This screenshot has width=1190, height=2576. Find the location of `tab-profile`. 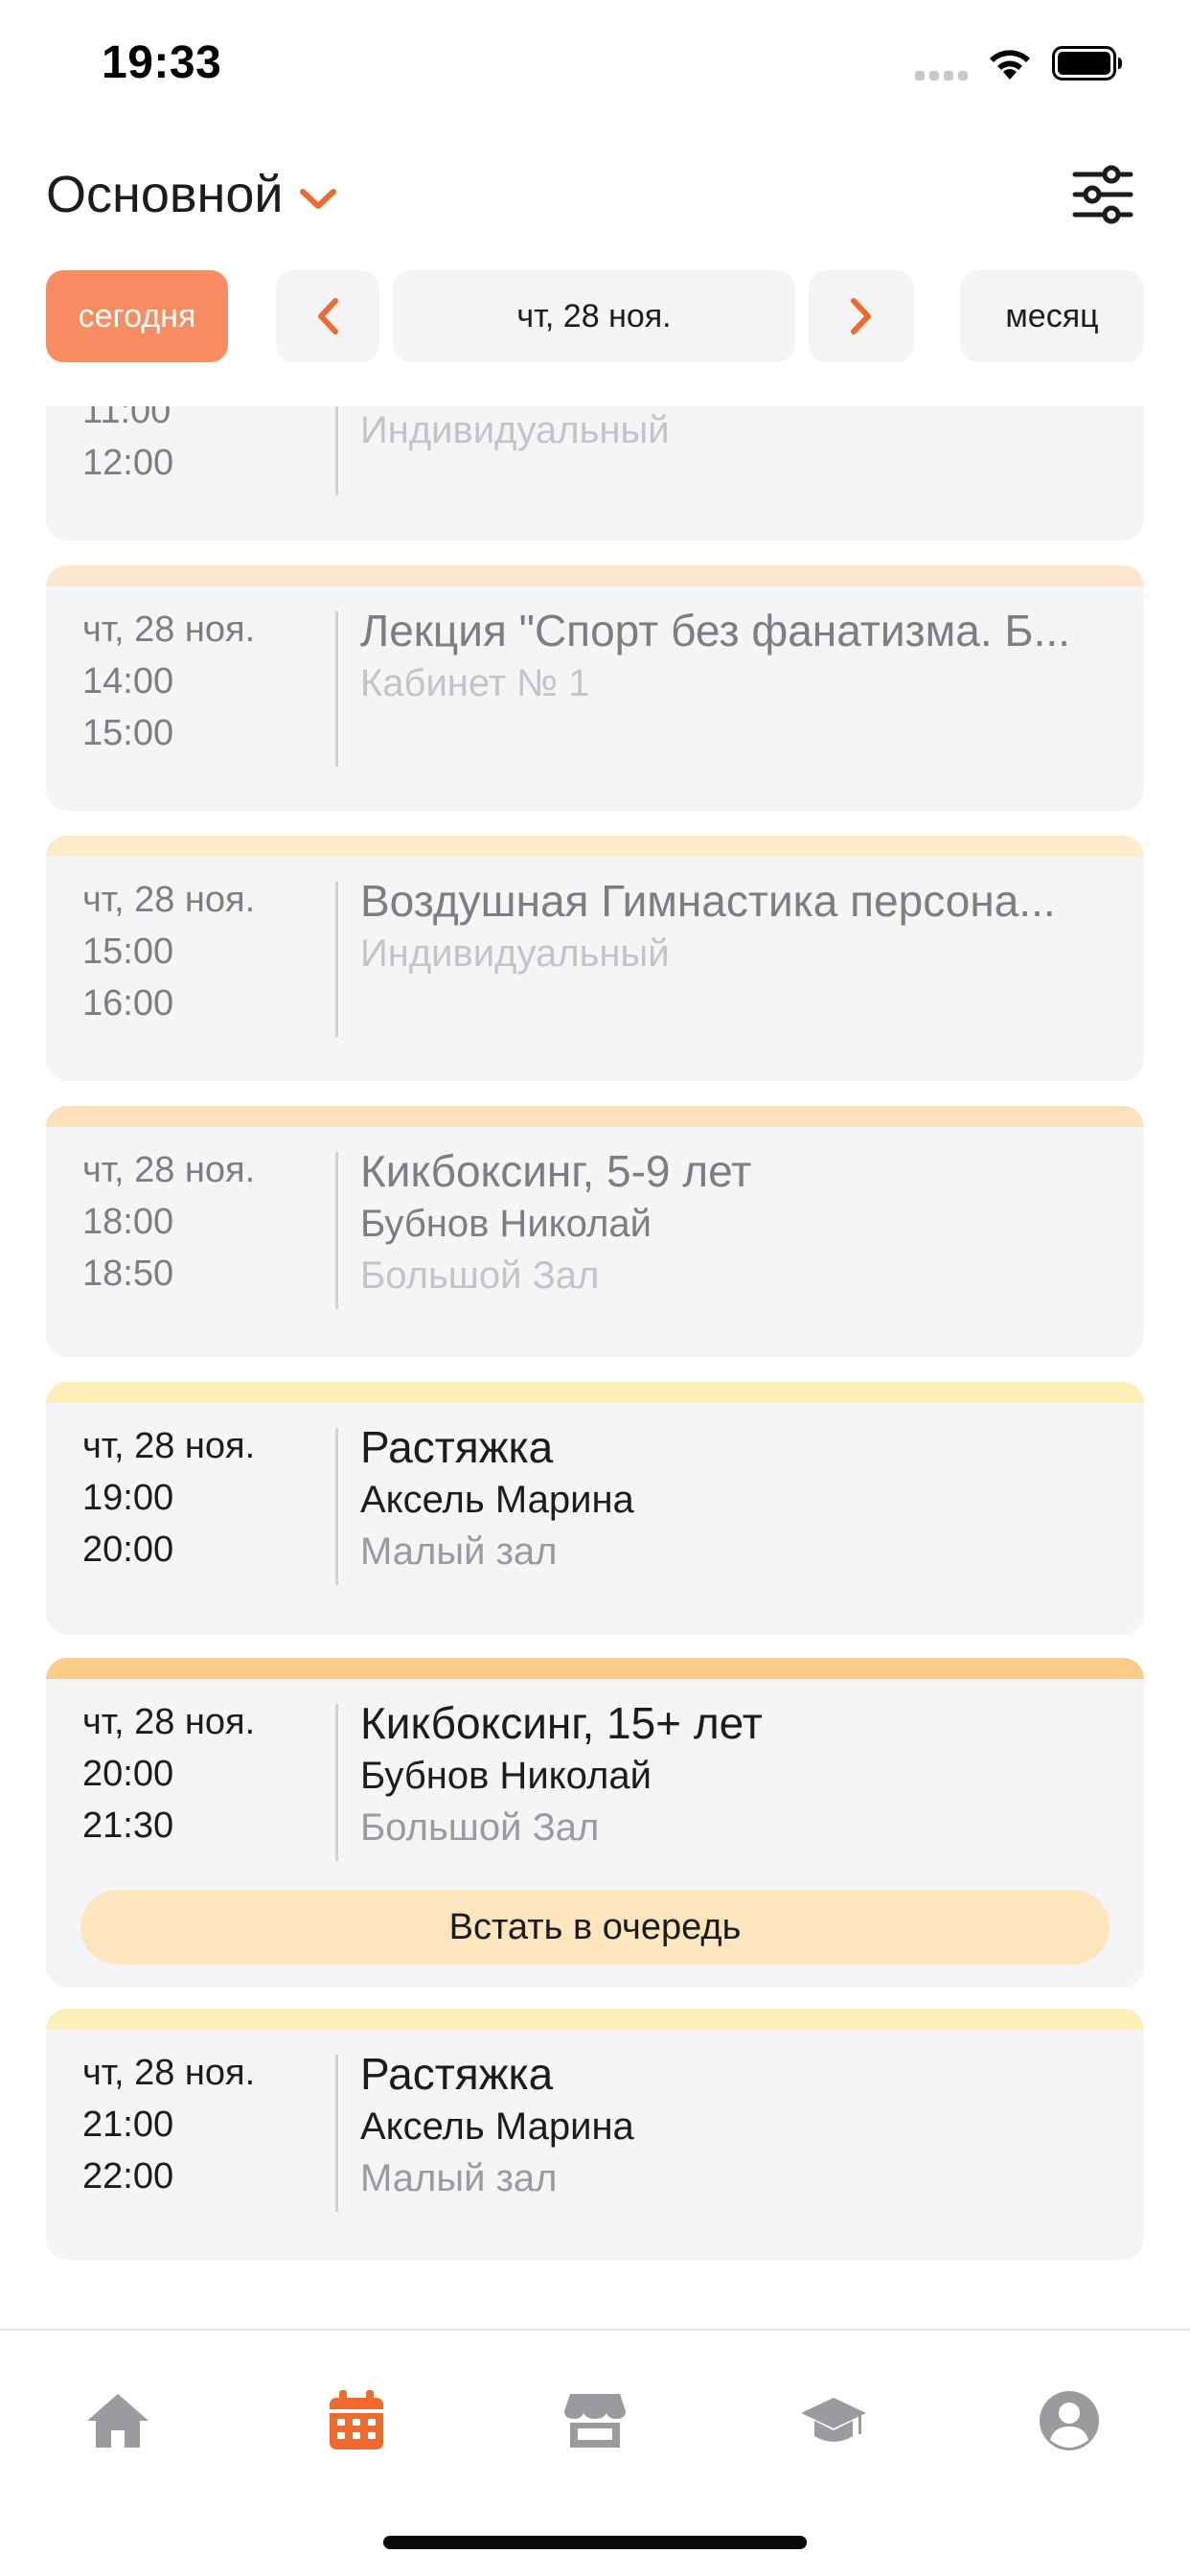

tab-profile is located at coordinates (1069, 2421).